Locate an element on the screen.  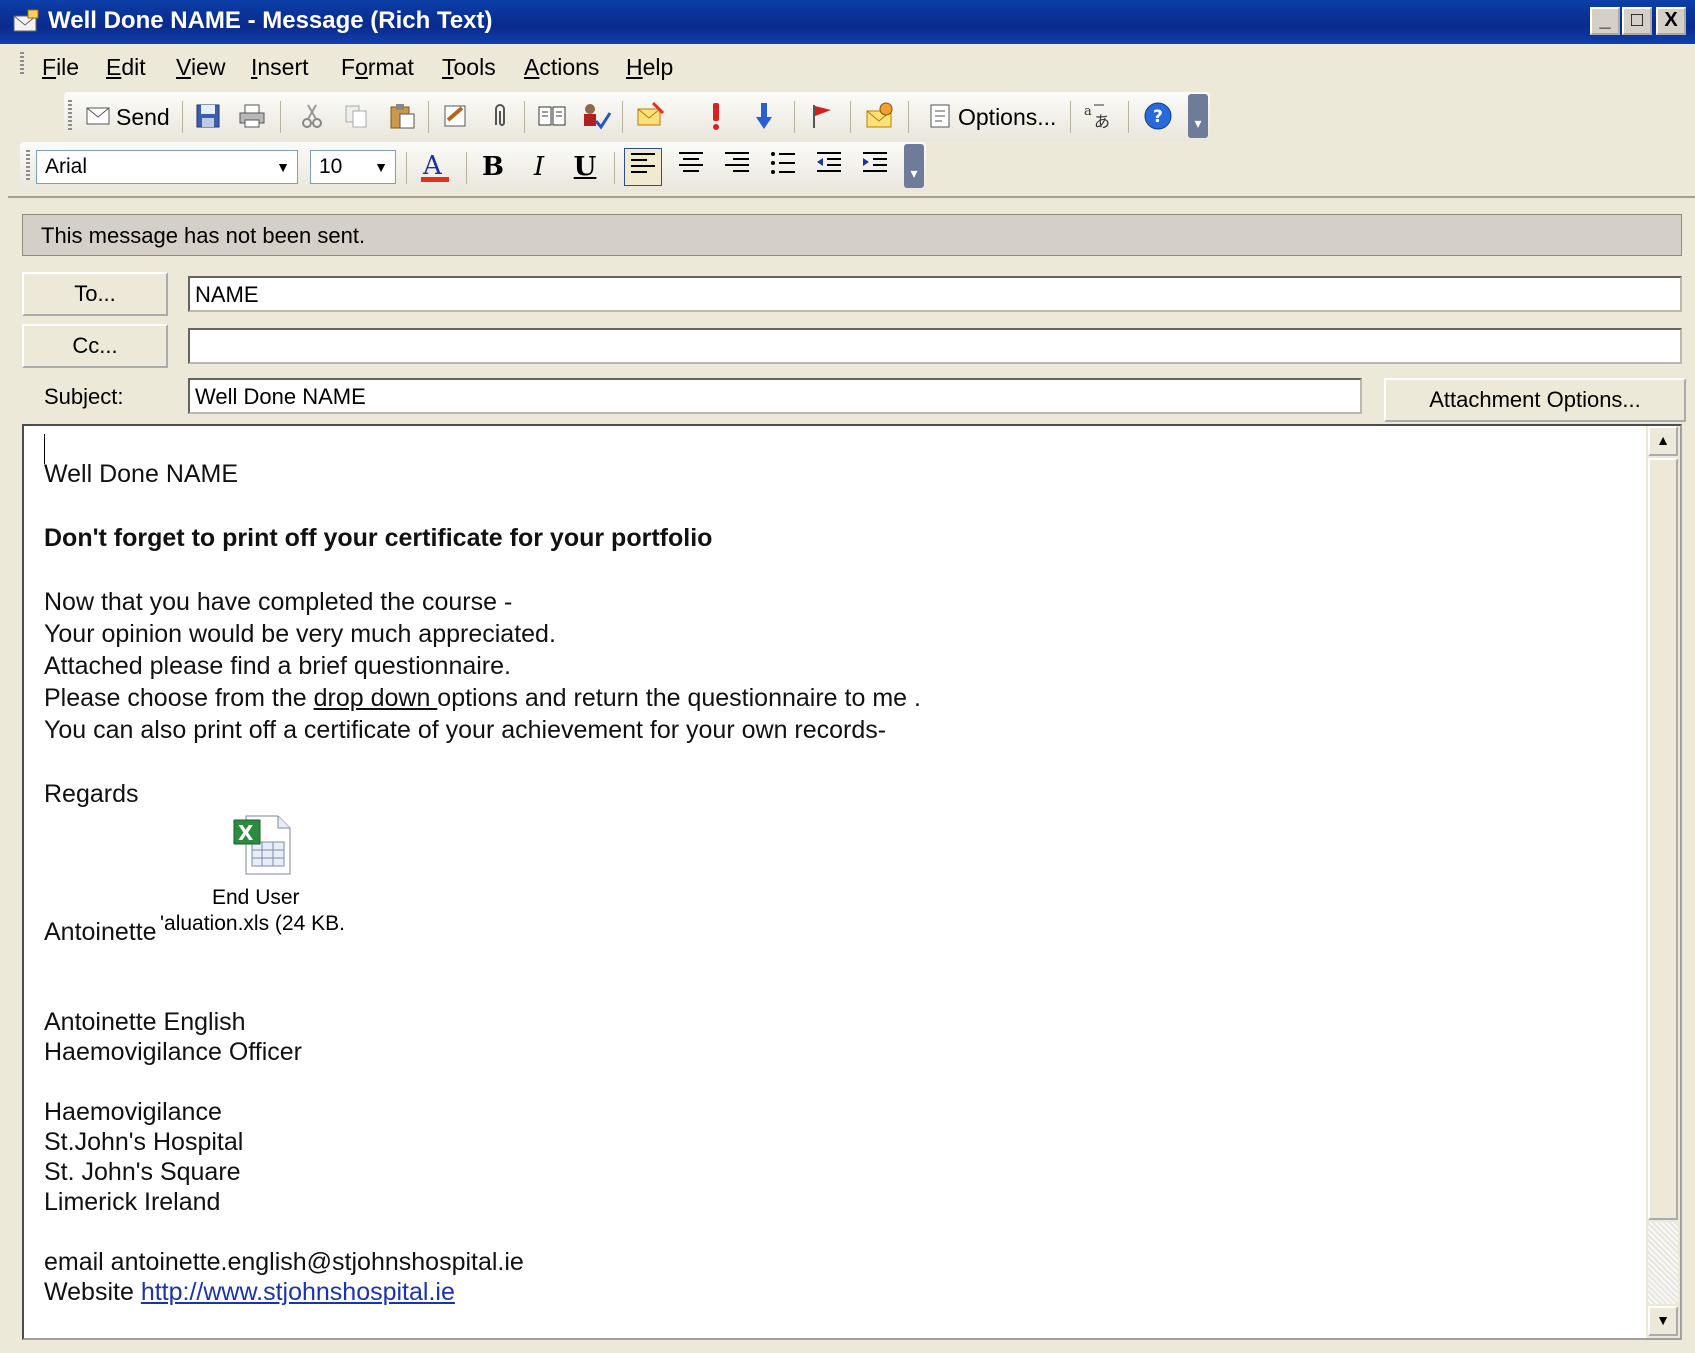
drop-down-text: drop down is located at coordinates (375, 698).